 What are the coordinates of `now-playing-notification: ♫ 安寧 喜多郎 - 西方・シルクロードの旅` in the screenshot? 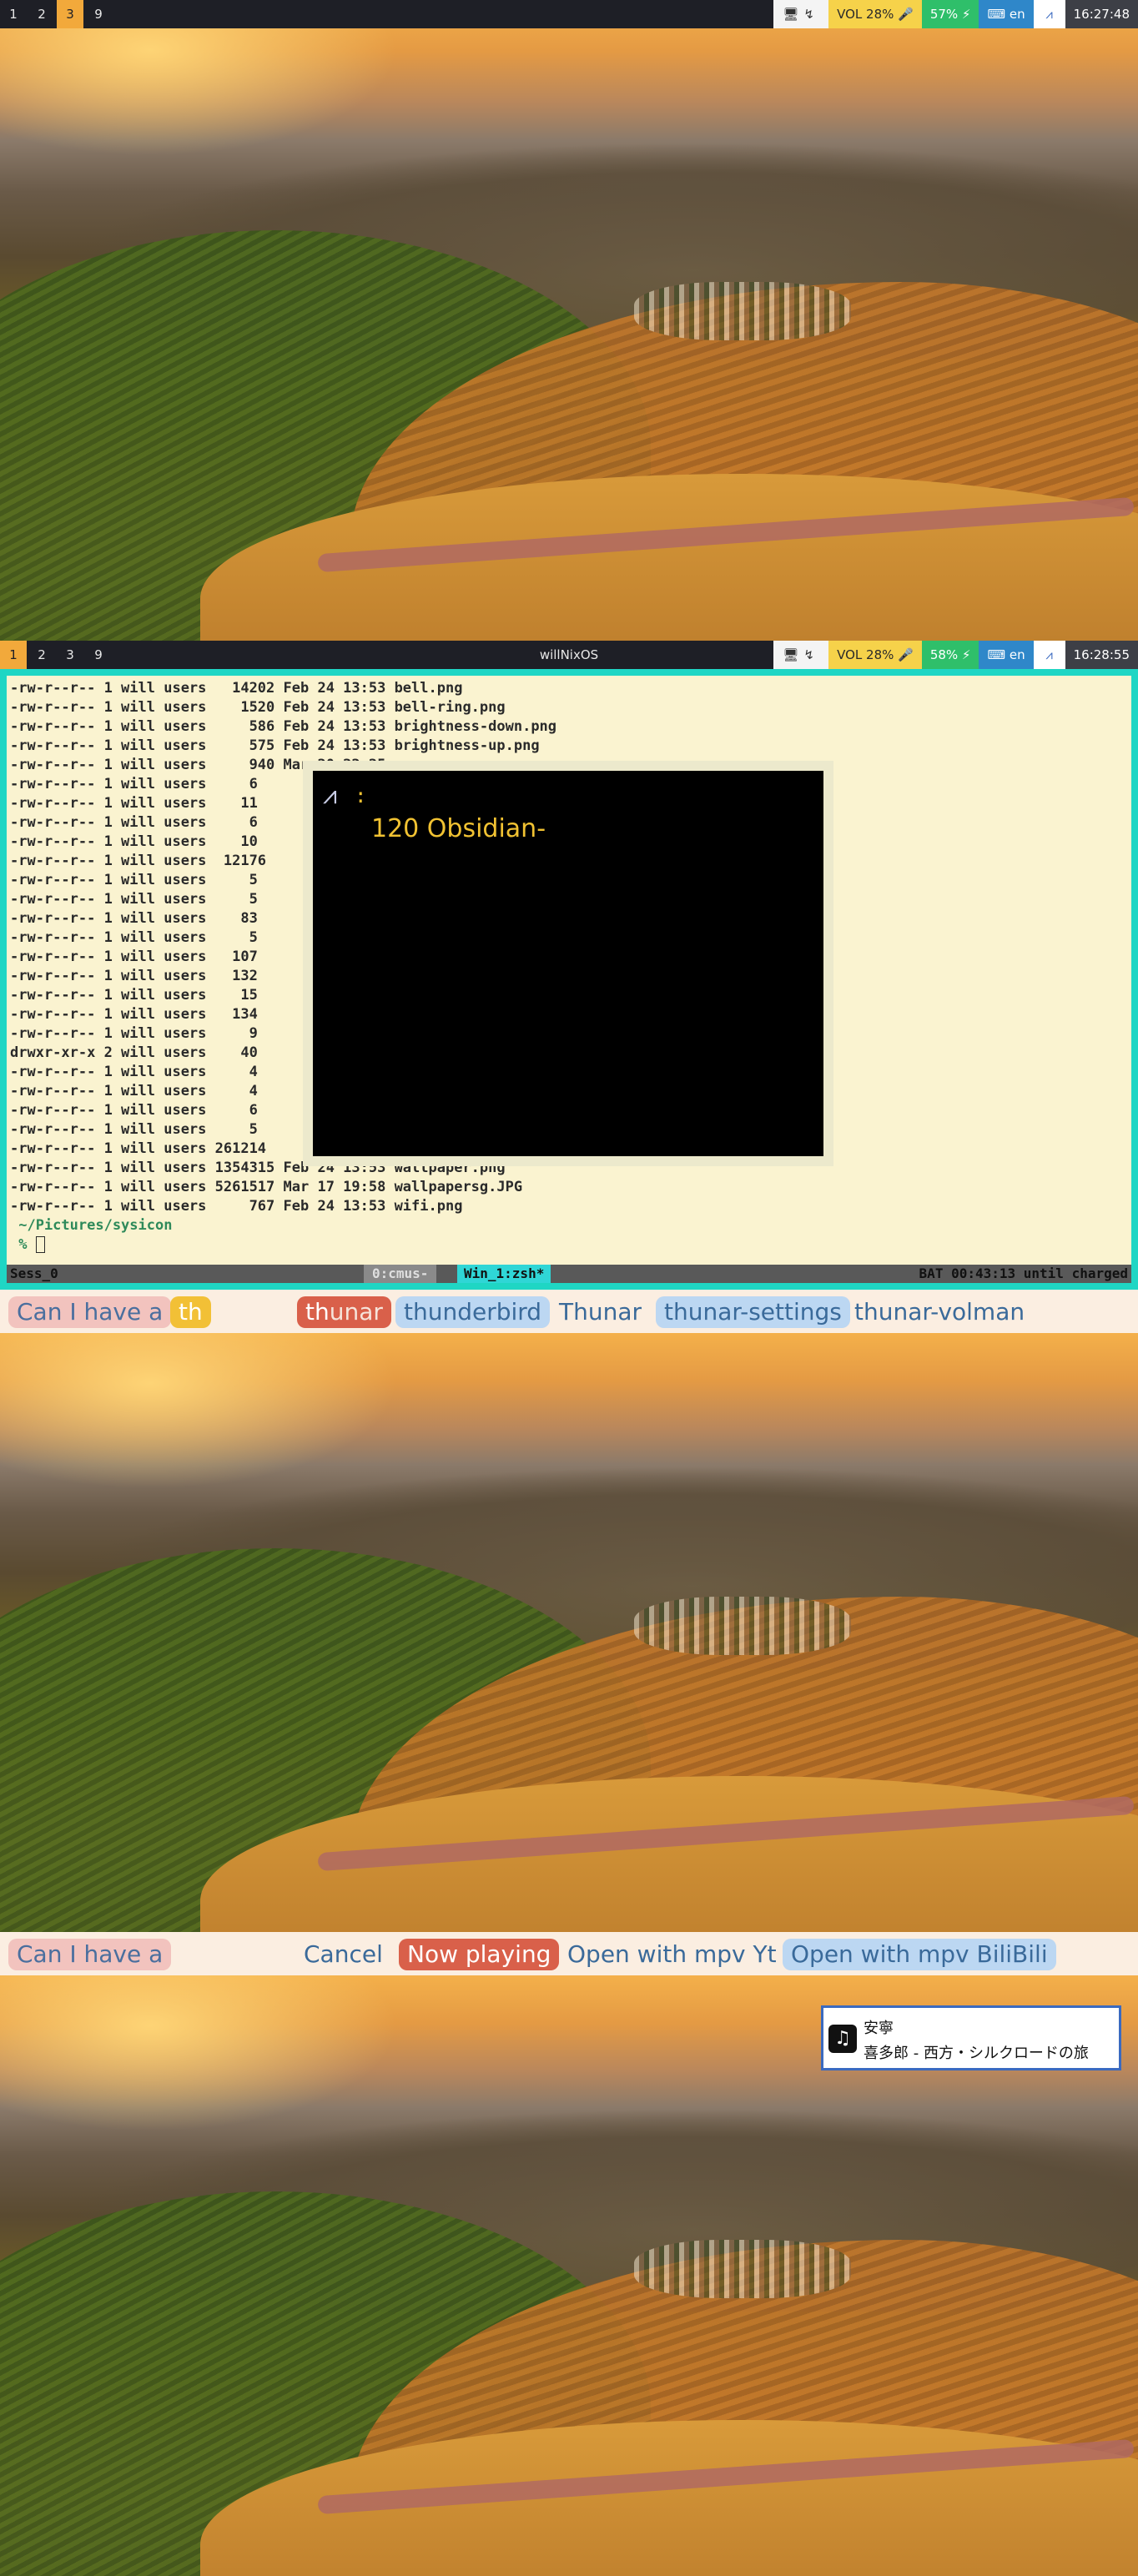 It's located at (971, 2037).